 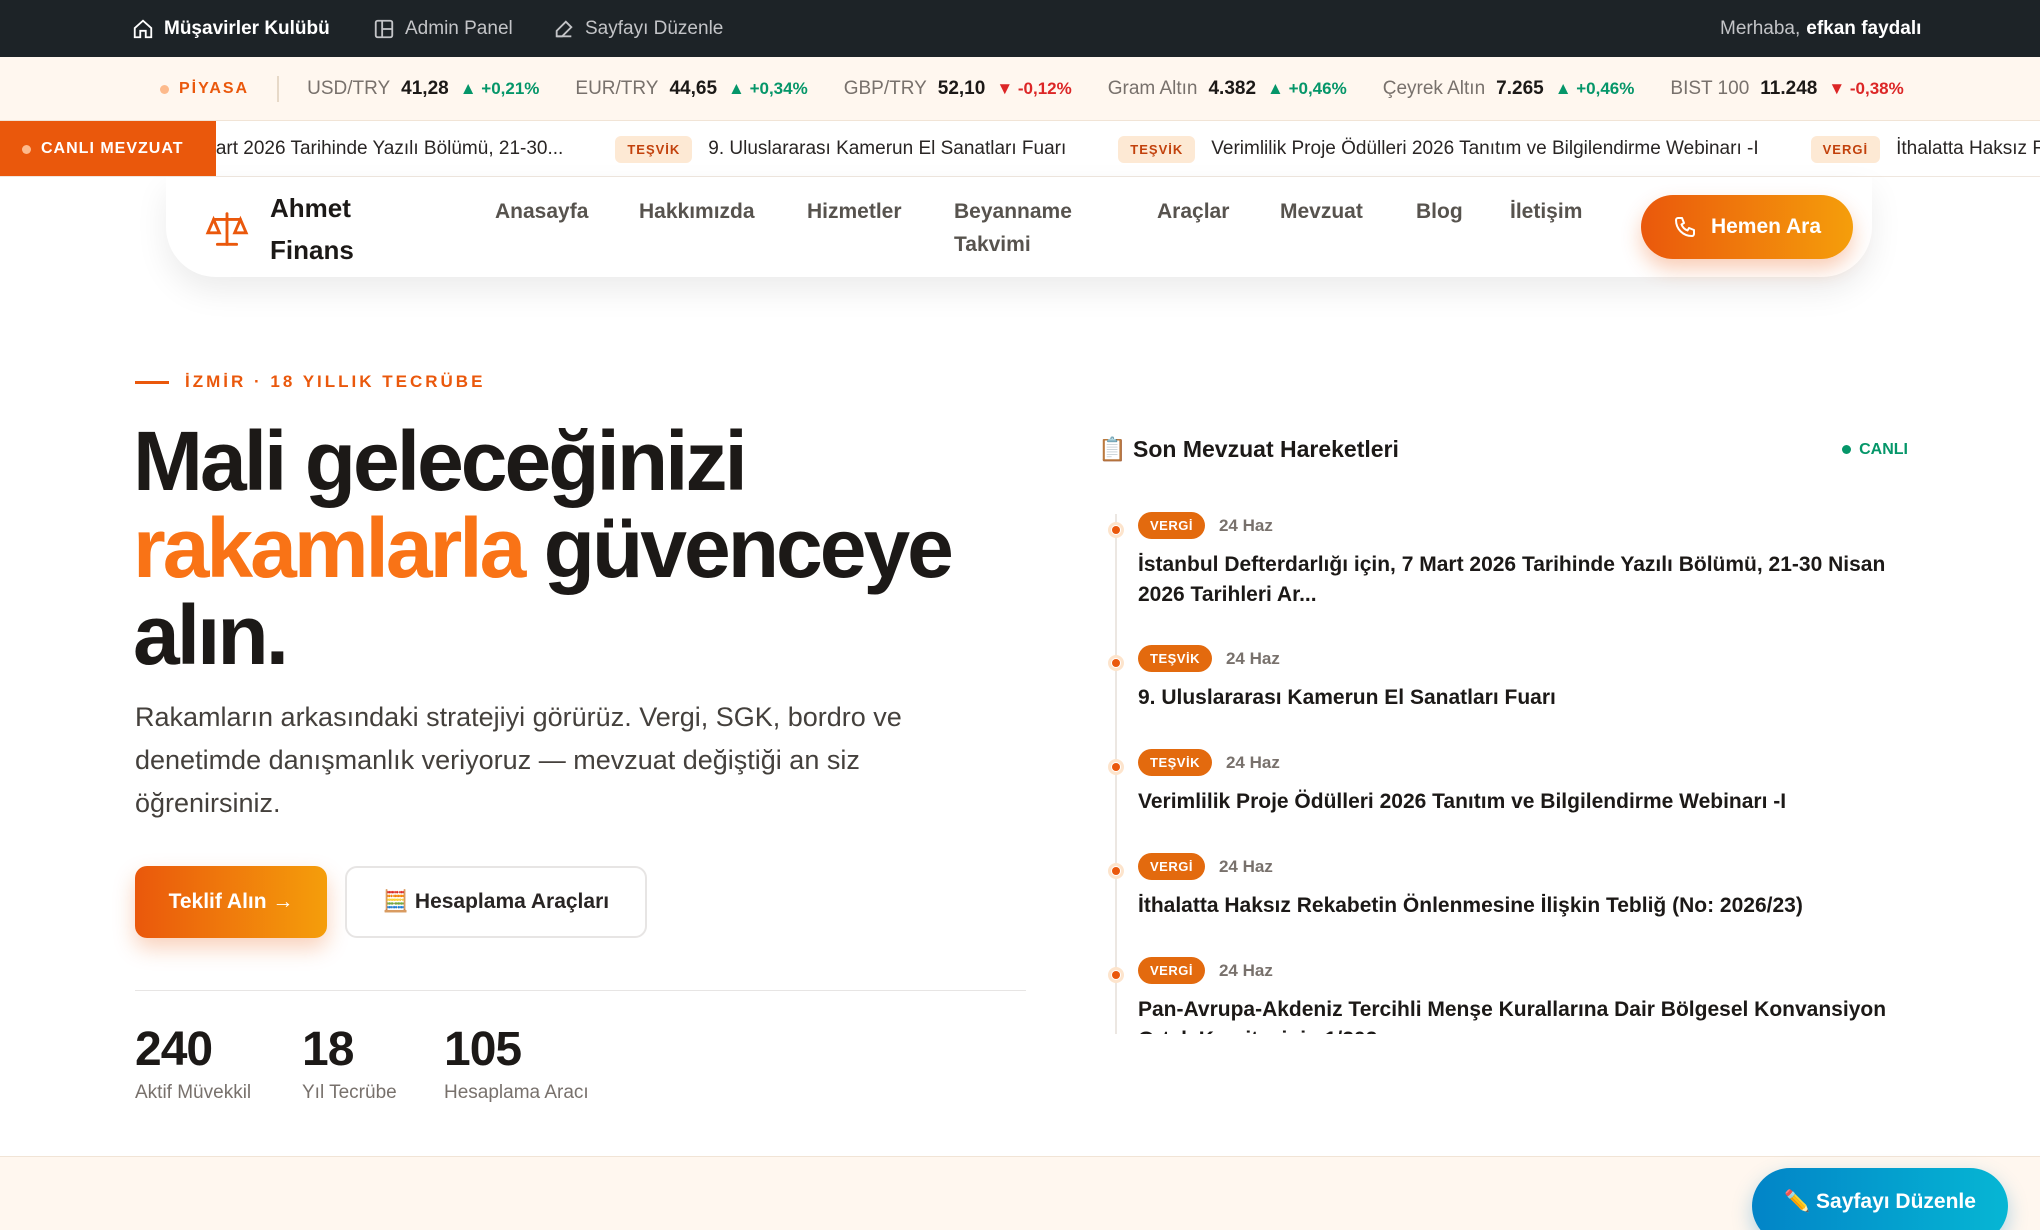 What do you see at coordinates (459, 28) in the screenshot?
I see `admin-panel-label: Admin Panel` at bounding box center [459, 28].